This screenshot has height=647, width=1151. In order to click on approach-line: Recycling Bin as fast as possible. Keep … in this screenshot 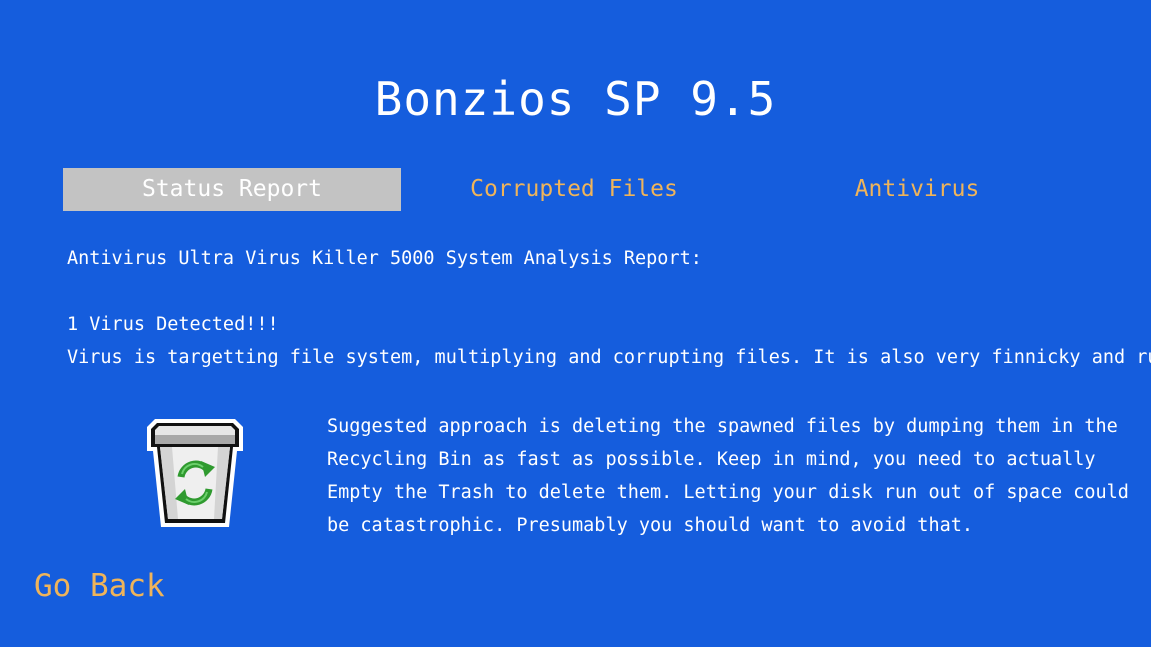, I will do `click(711, 459)`.